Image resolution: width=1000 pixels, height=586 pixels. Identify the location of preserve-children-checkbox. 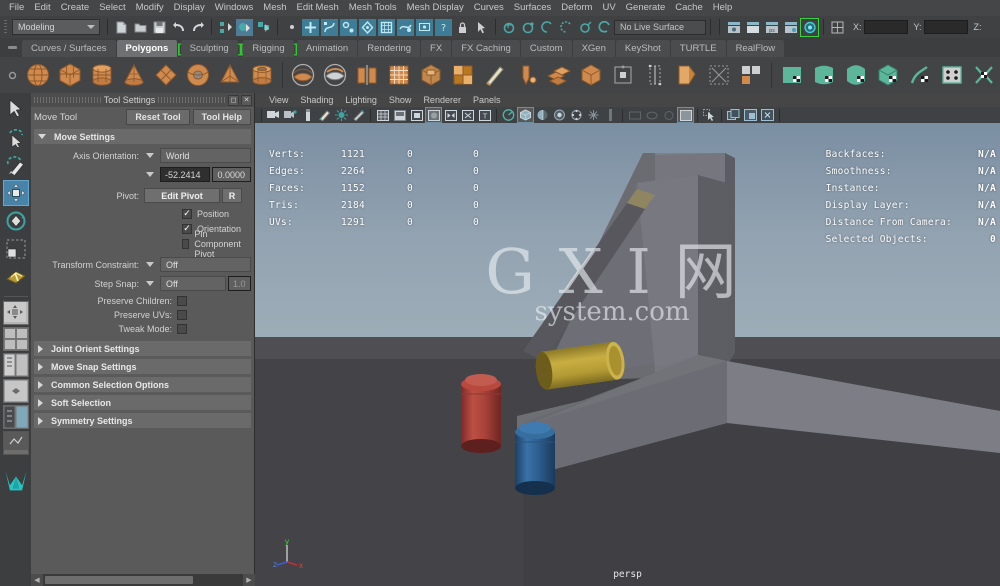
(182, 301).